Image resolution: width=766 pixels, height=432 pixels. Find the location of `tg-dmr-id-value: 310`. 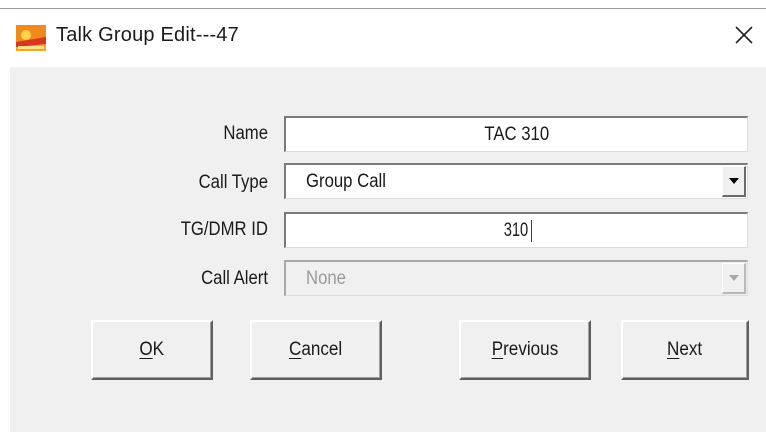

tg-dmr-id-value: 310 is located at coordinates (515, 230).